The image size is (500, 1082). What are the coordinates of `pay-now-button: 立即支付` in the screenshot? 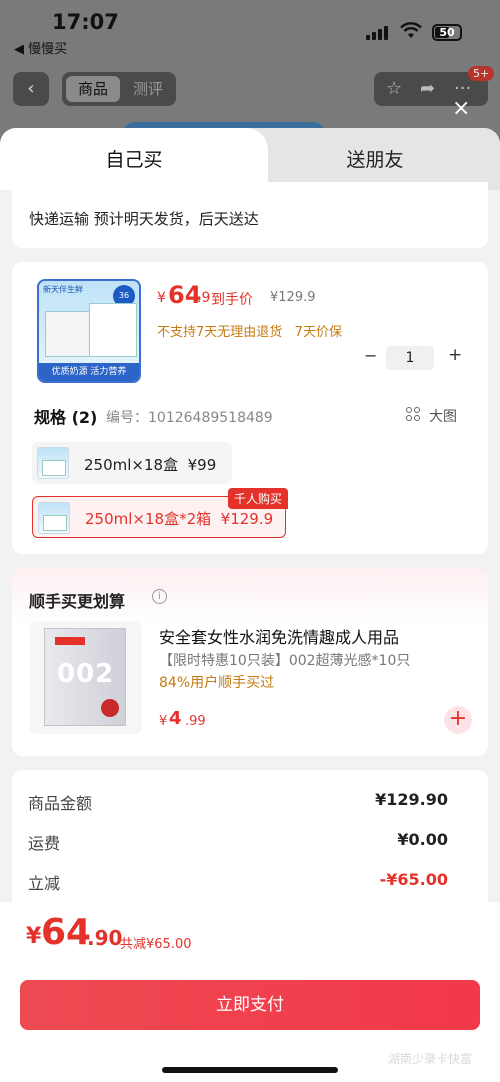 It's located at (250, 1005).